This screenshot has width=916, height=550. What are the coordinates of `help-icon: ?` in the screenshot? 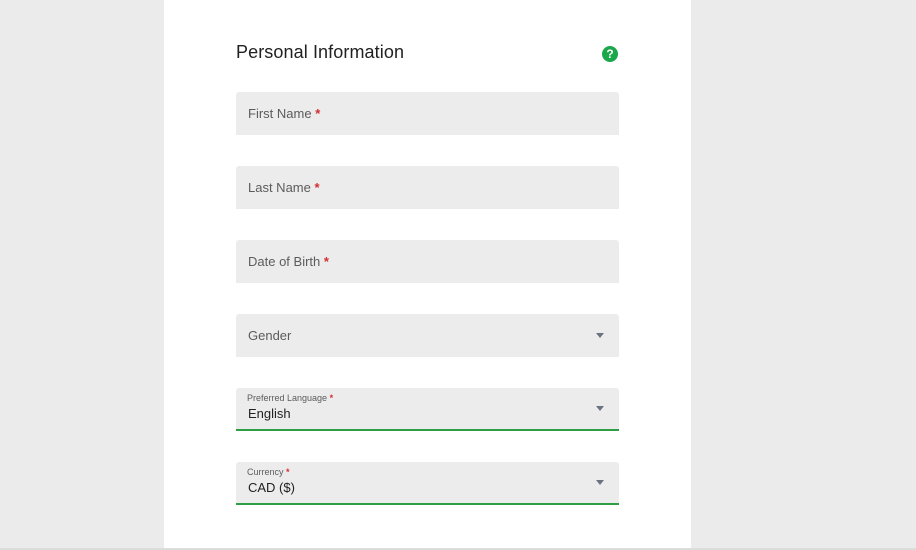 It's located at (610, 54).